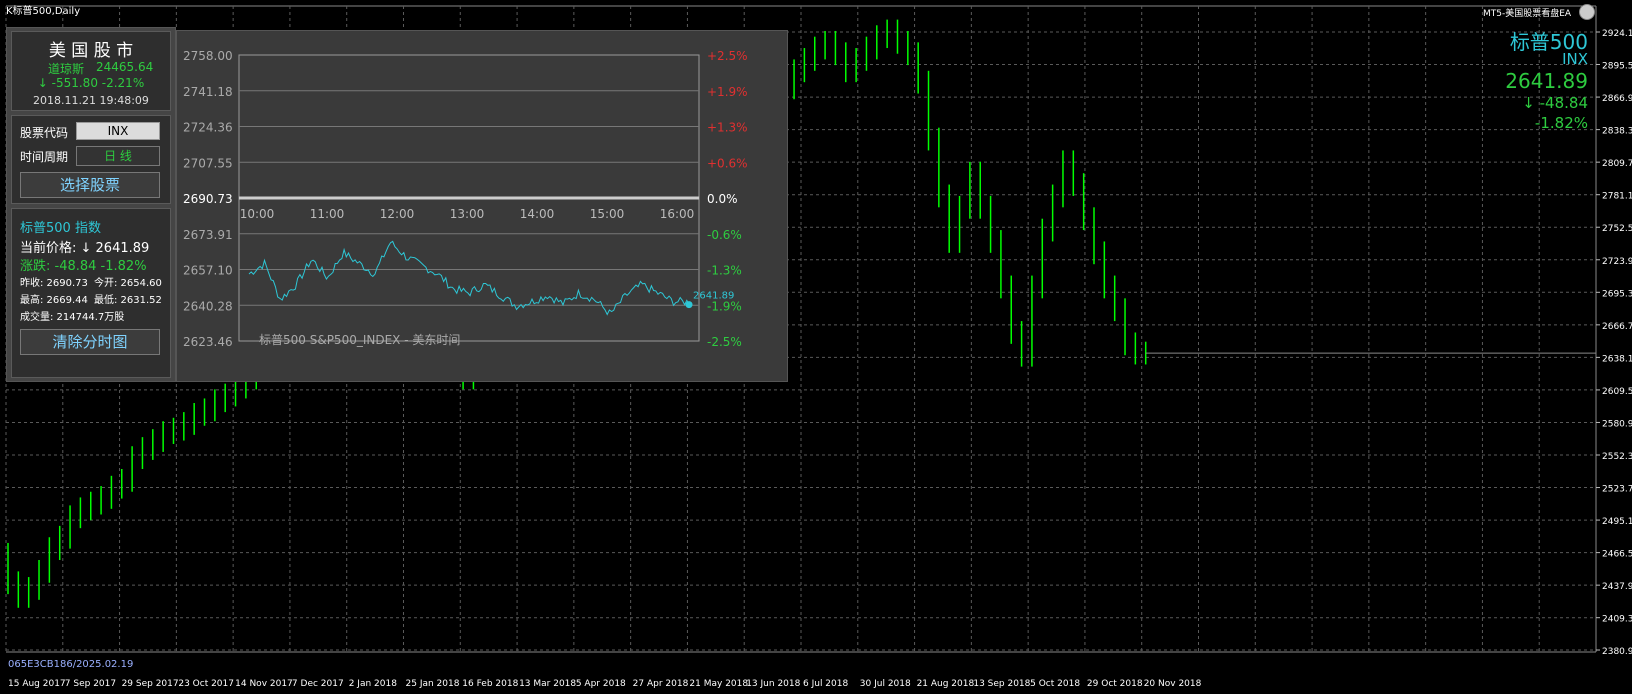 This screenshot has width=1632, height=694. Describe the element at coordinates (727, 163) in the screenshot. I see `intraday-pct-tick: +0.6%` at that location.